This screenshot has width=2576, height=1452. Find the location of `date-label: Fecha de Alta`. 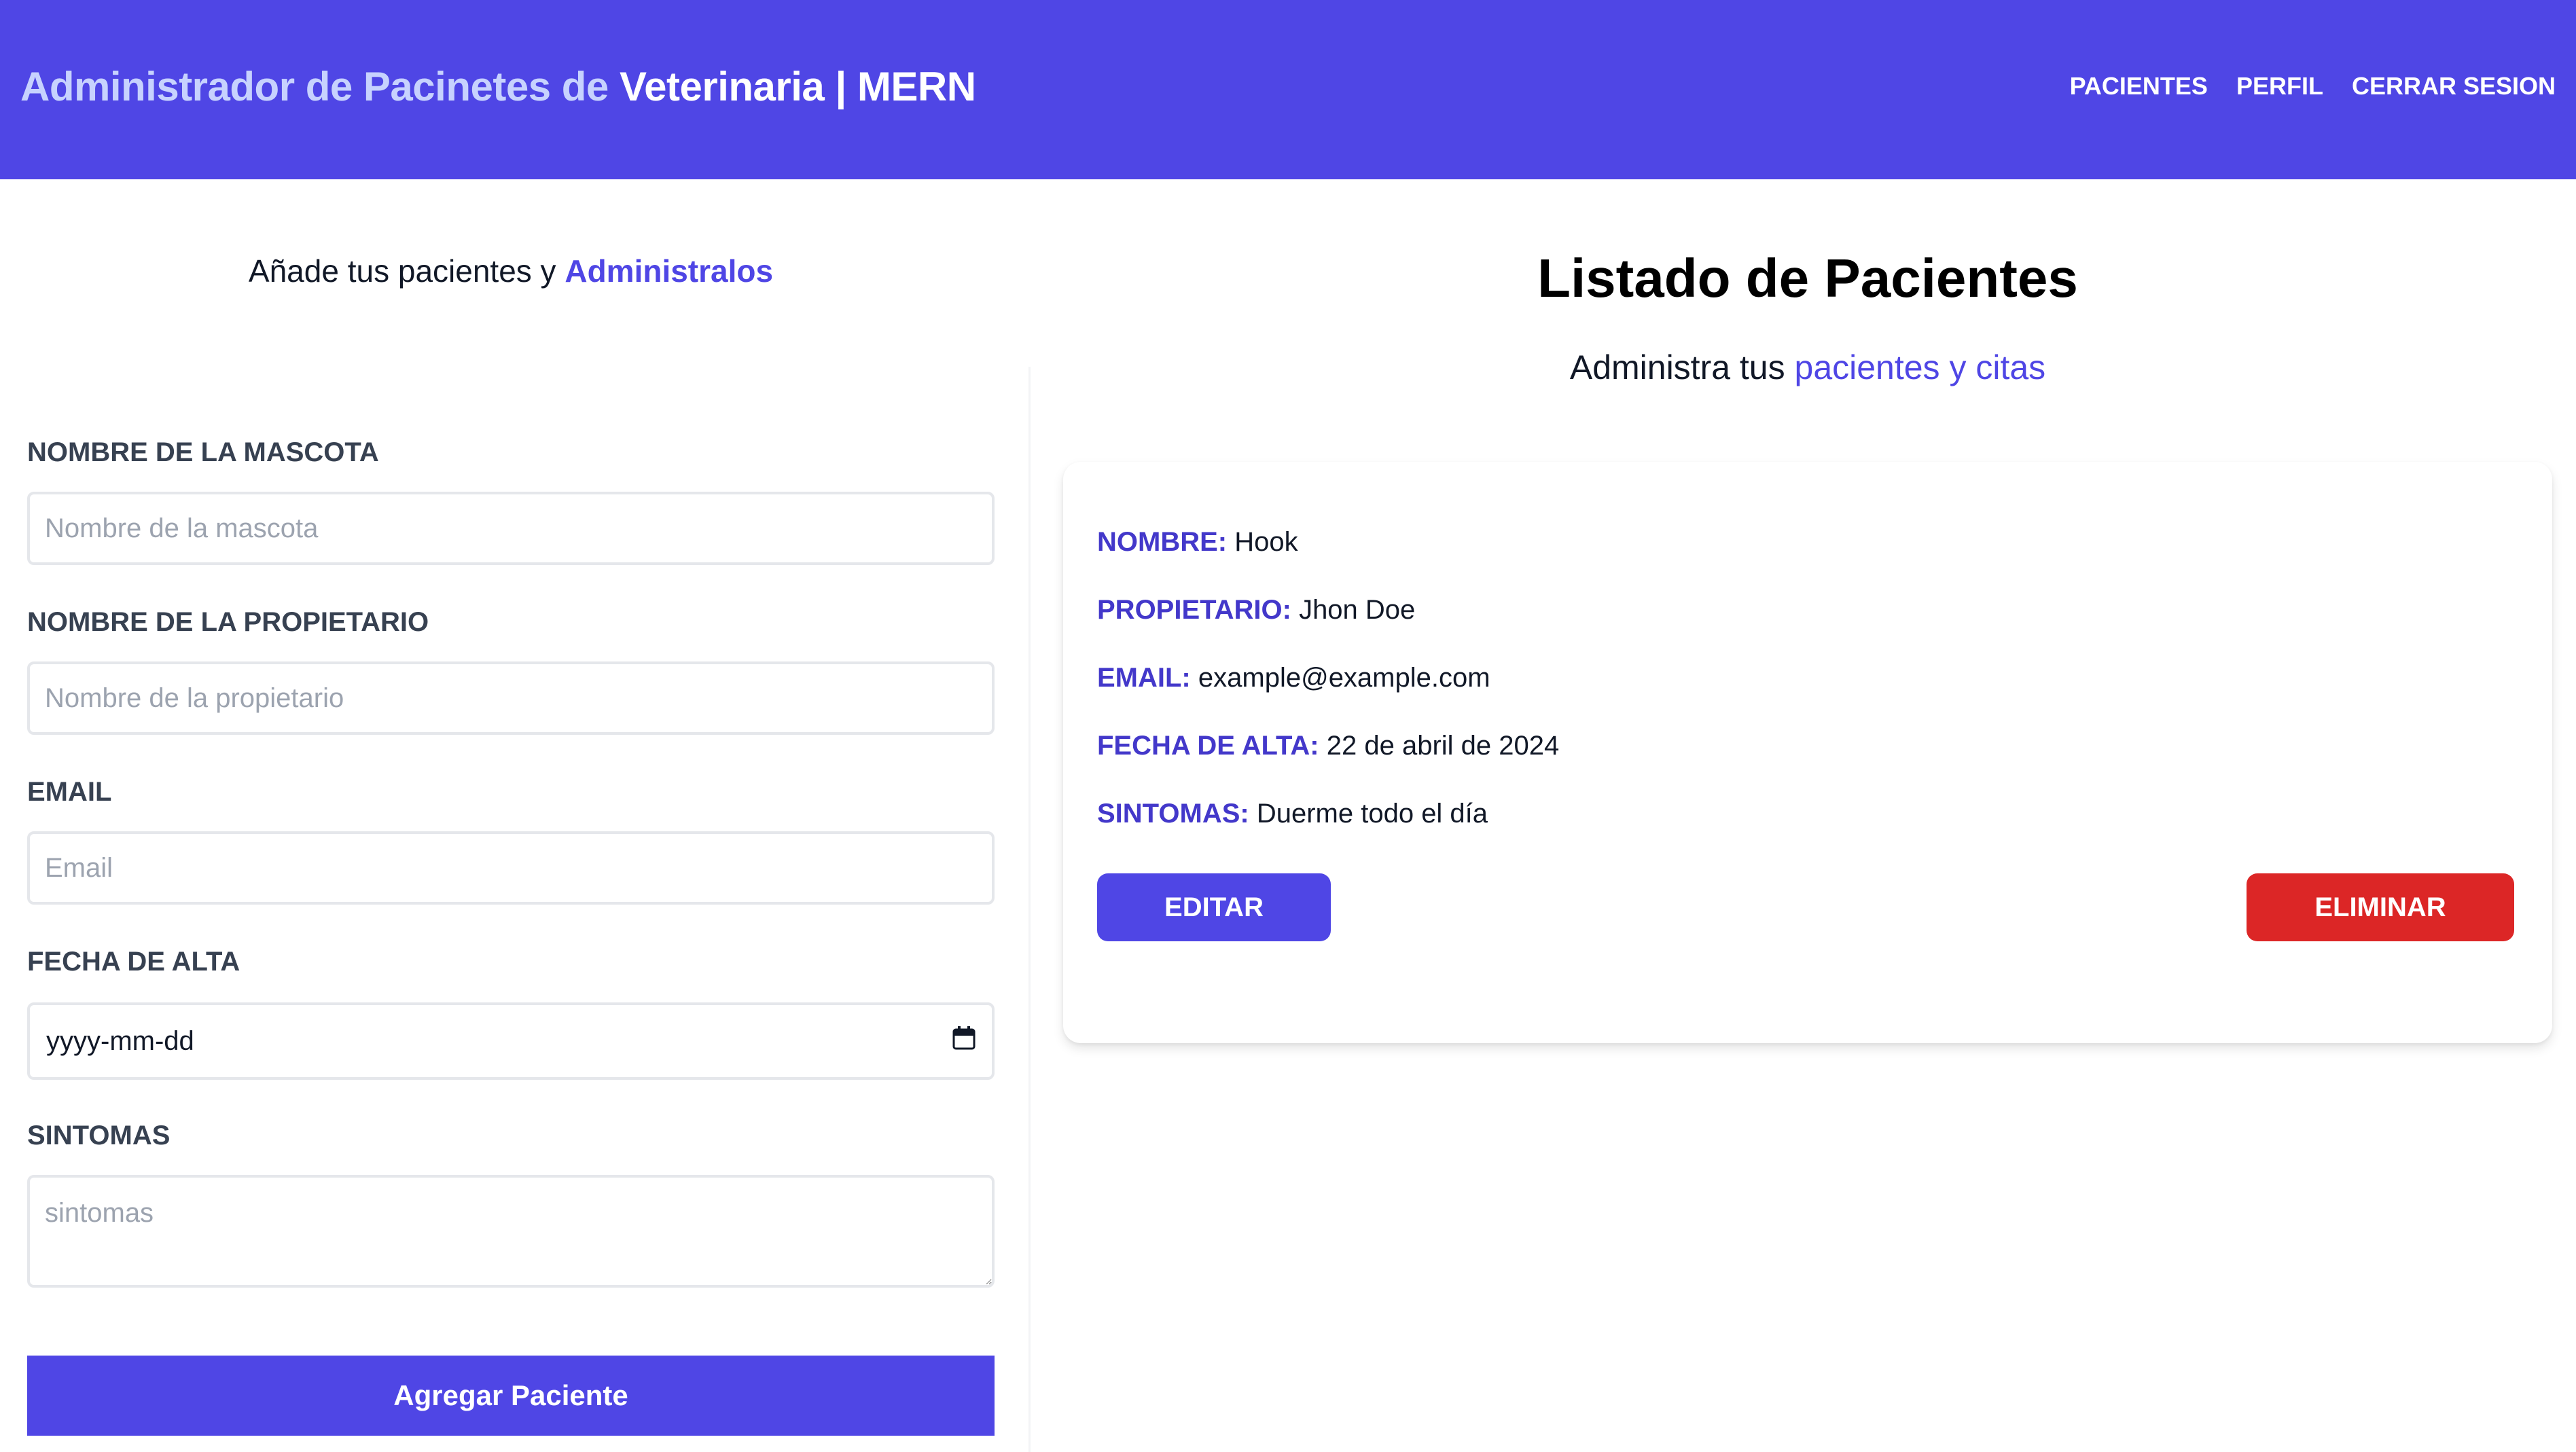

date-label: Fecha de Alta is located at coordinates (133, 962).